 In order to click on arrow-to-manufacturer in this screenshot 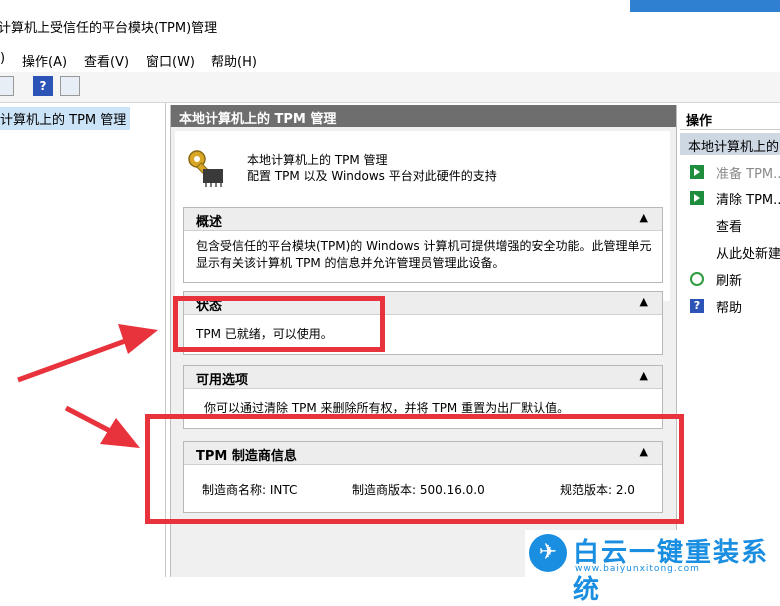, I will do `click(102, 426)`.